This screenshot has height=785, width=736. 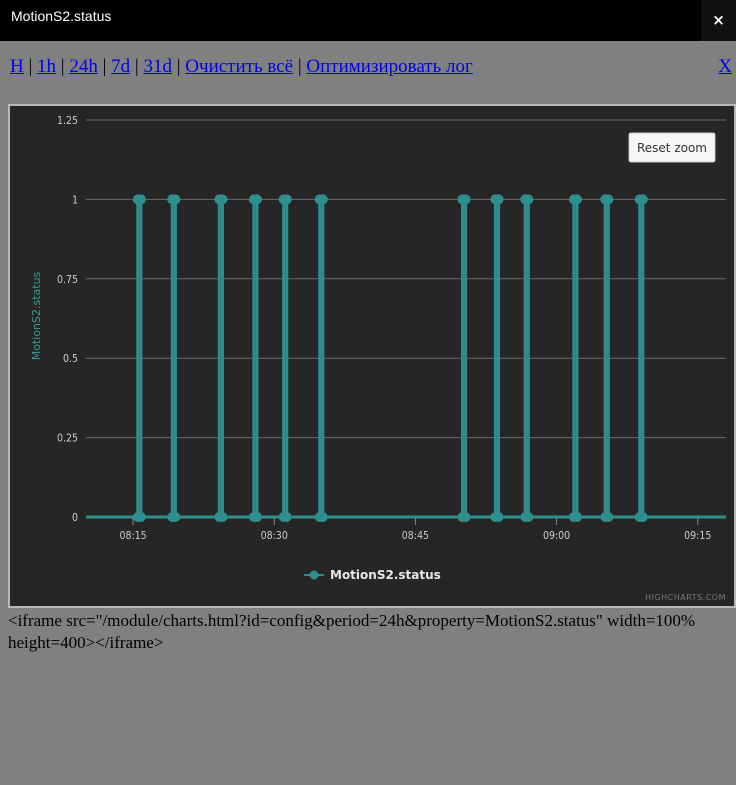 What do you see at coordinates (70, 359) in the screenshot?
I see `y-tick-label: 0.5` at bounding box center [70, 359].